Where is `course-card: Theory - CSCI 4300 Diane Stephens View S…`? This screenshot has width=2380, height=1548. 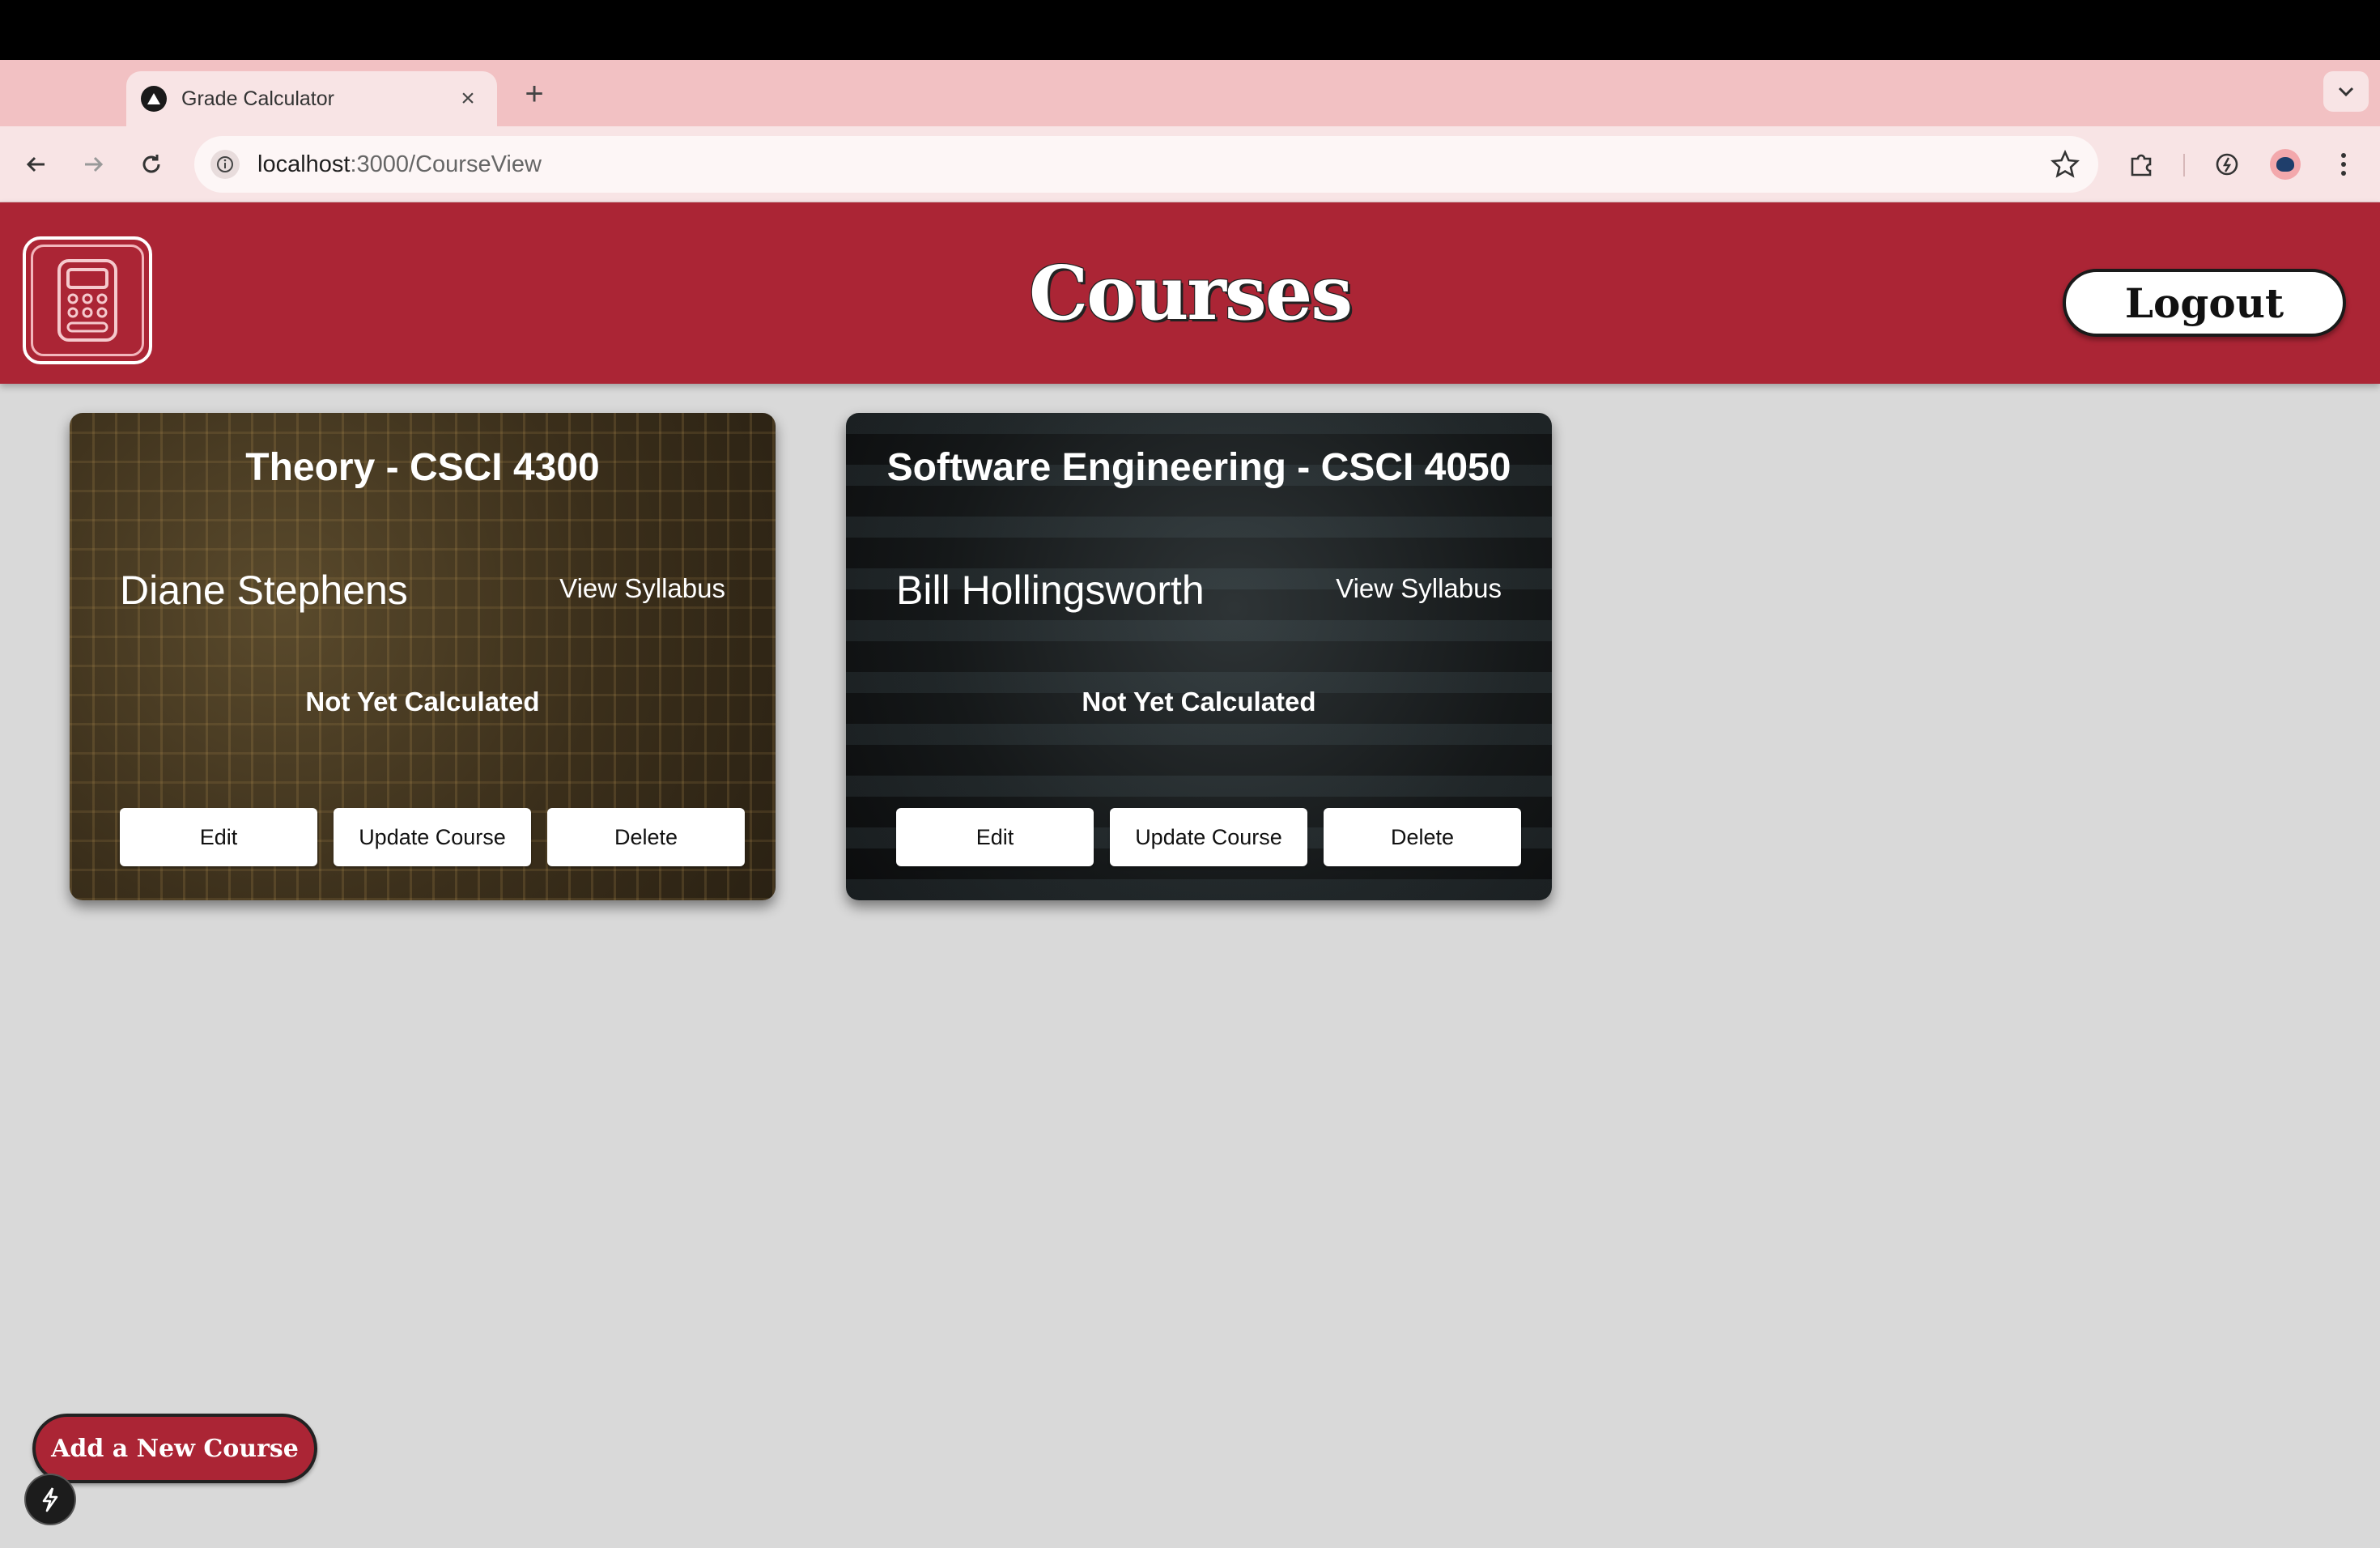 course-card: Theory - CSCI 4300 Diane Stephens View S… is located at coordinates (423, 656).